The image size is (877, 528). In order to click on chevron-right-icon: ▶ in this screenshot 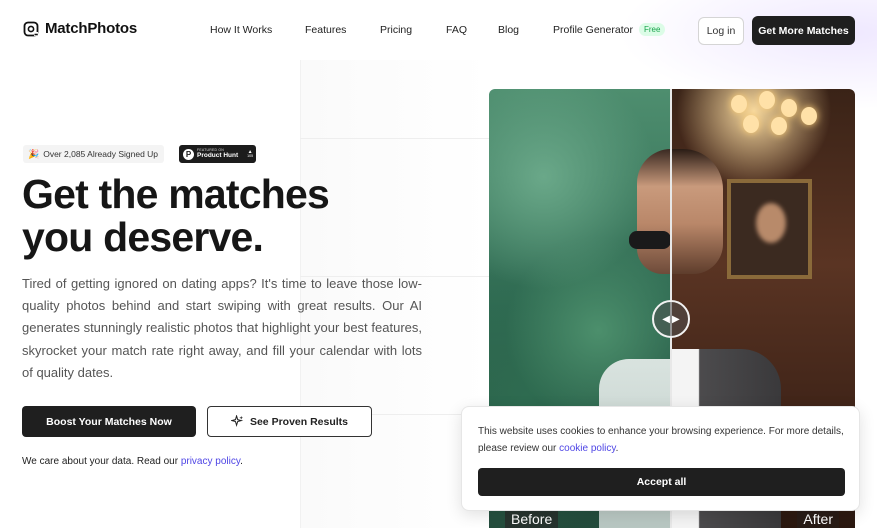, I will do `click(676, 319)`.